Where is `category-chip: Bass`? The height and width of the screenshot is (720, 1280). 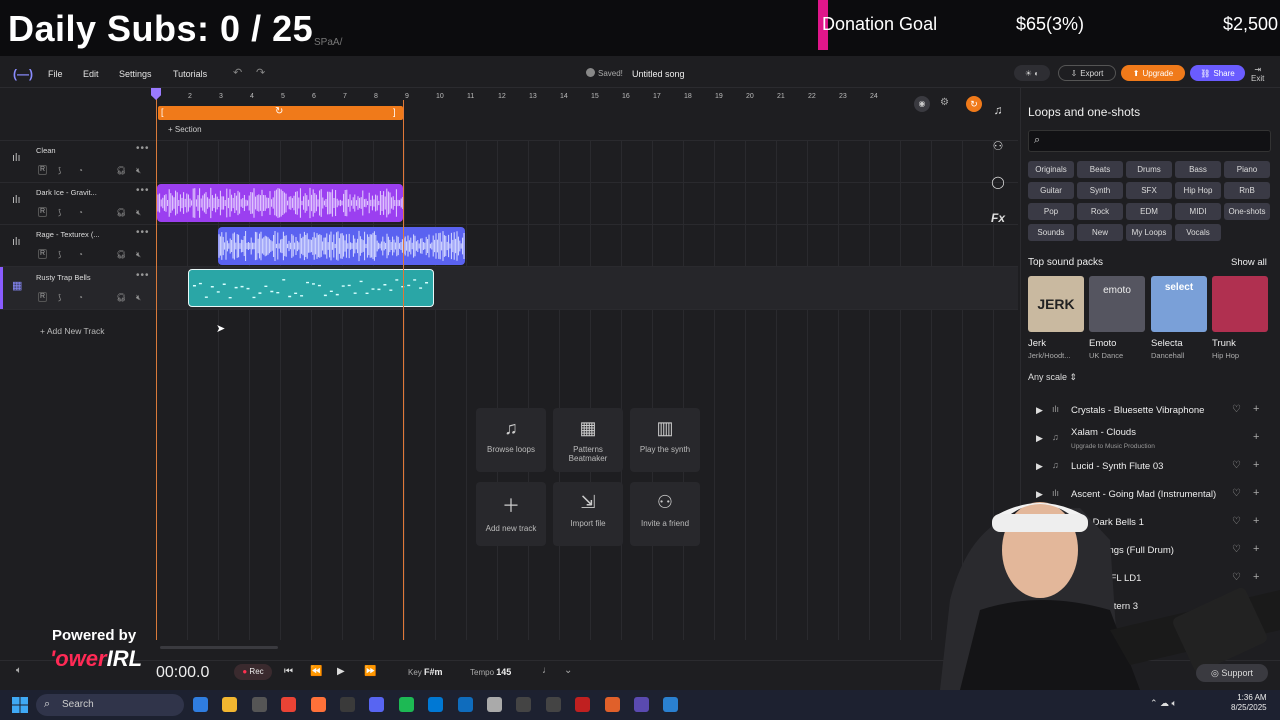 category-chip: Bass is located at coordinates (1198, 169).